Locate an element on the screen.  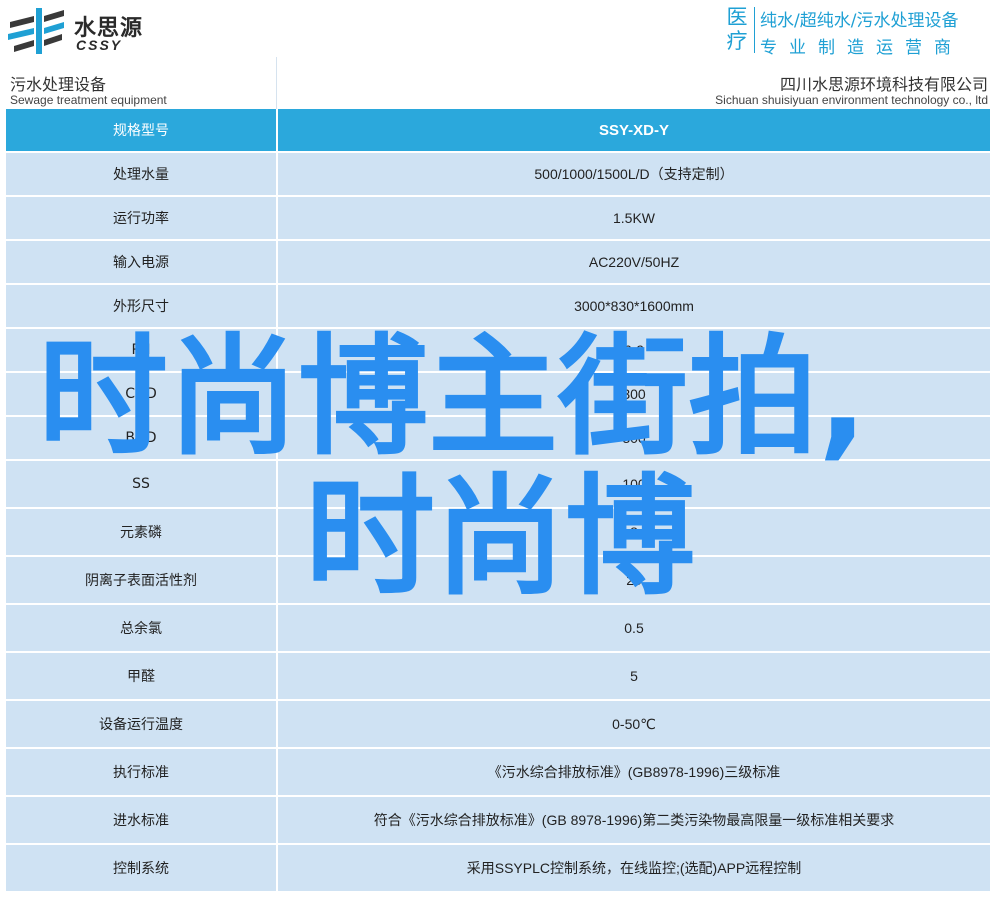
slogan-category: 医 疗 is located at coordinates (737, 30).